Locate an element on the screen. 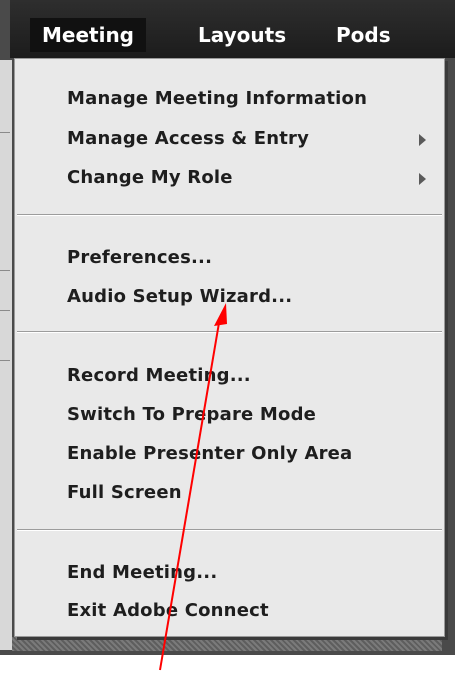 The image size is (455, 673). annotation-arrow is located at coordinates (193, 487).